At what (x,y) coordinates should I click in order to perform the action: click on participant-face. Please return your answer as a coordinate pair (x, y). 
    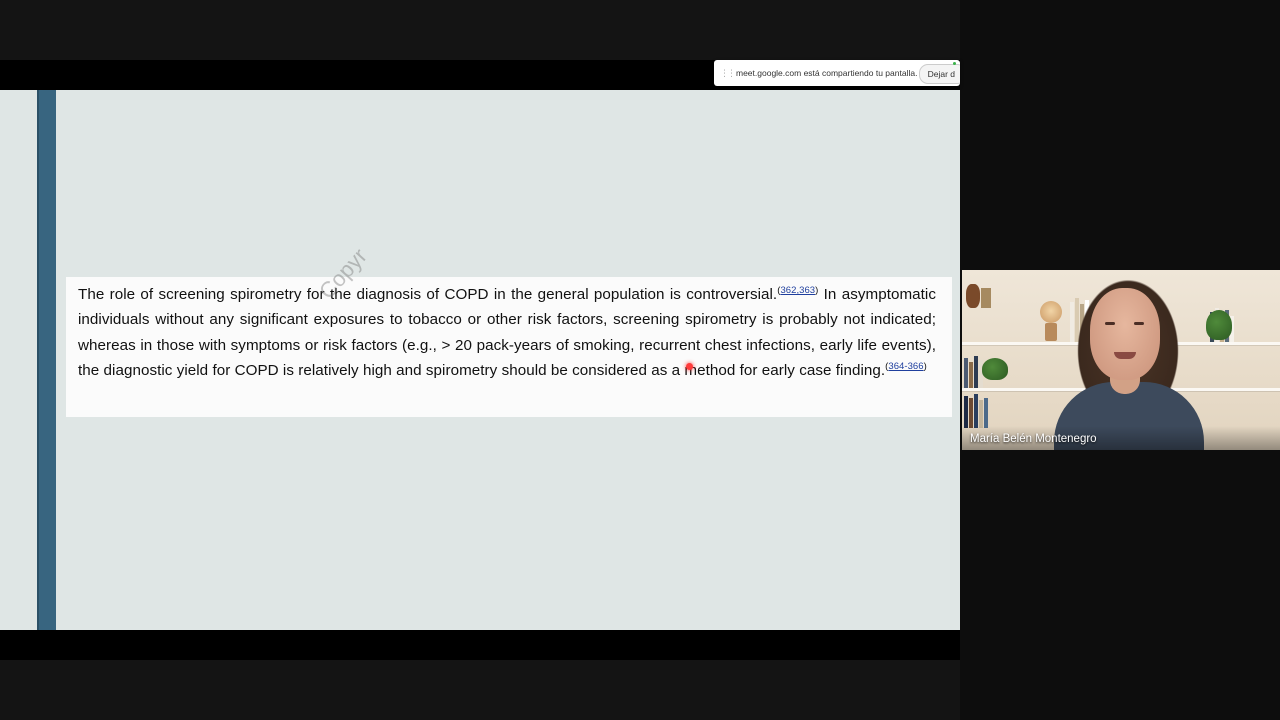
    Looking at the image, I should click on (1125, 334).